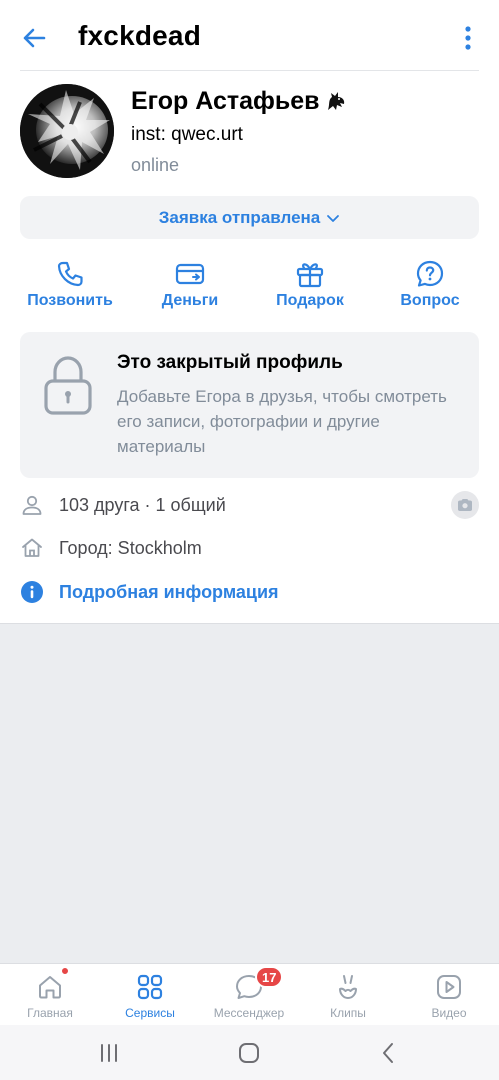 The image size is (499, 1080). I want to click on system-navigation-bar, so click(249, 1052).